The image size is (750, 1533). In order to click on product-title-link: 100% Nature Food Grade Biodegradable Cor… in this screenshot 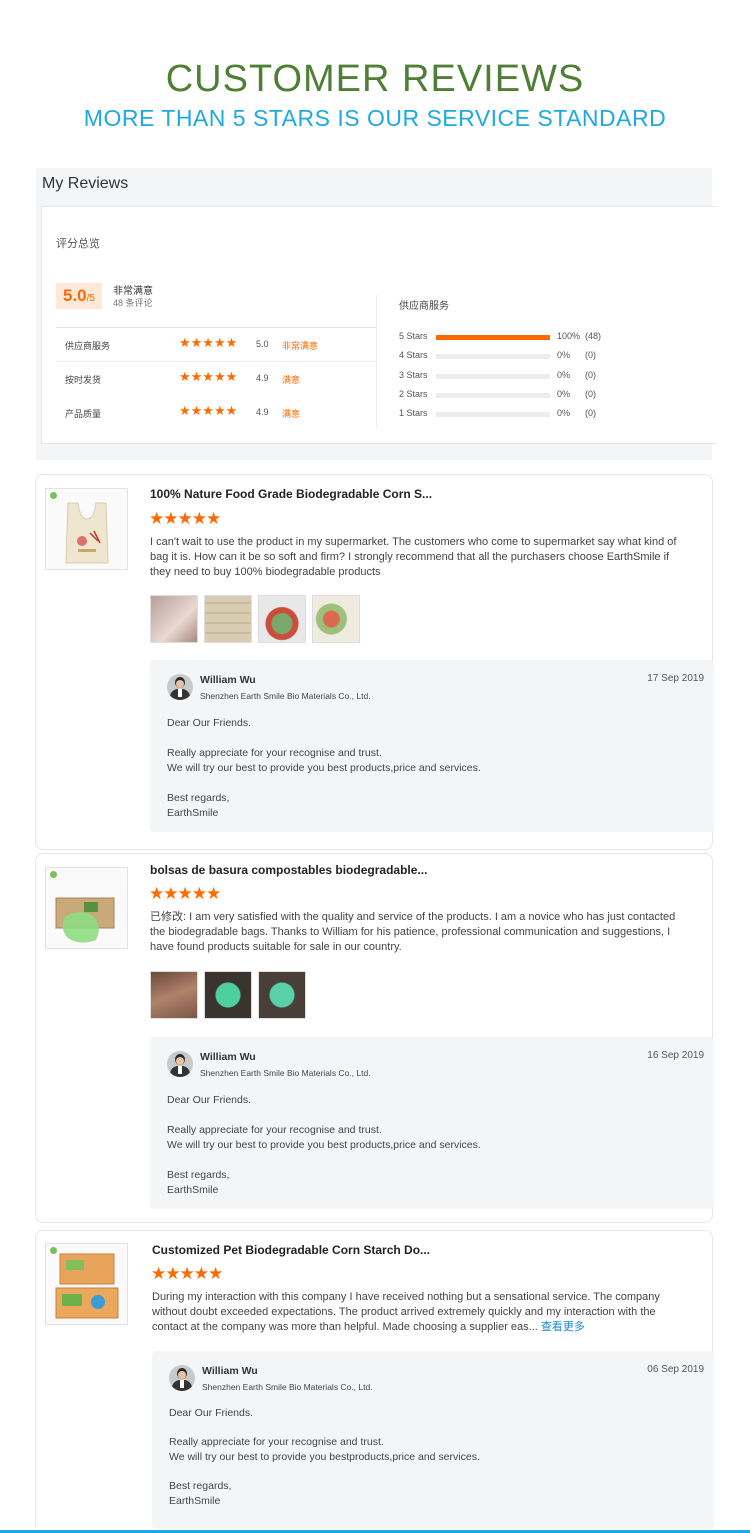, I will do `click(291, 494)`.